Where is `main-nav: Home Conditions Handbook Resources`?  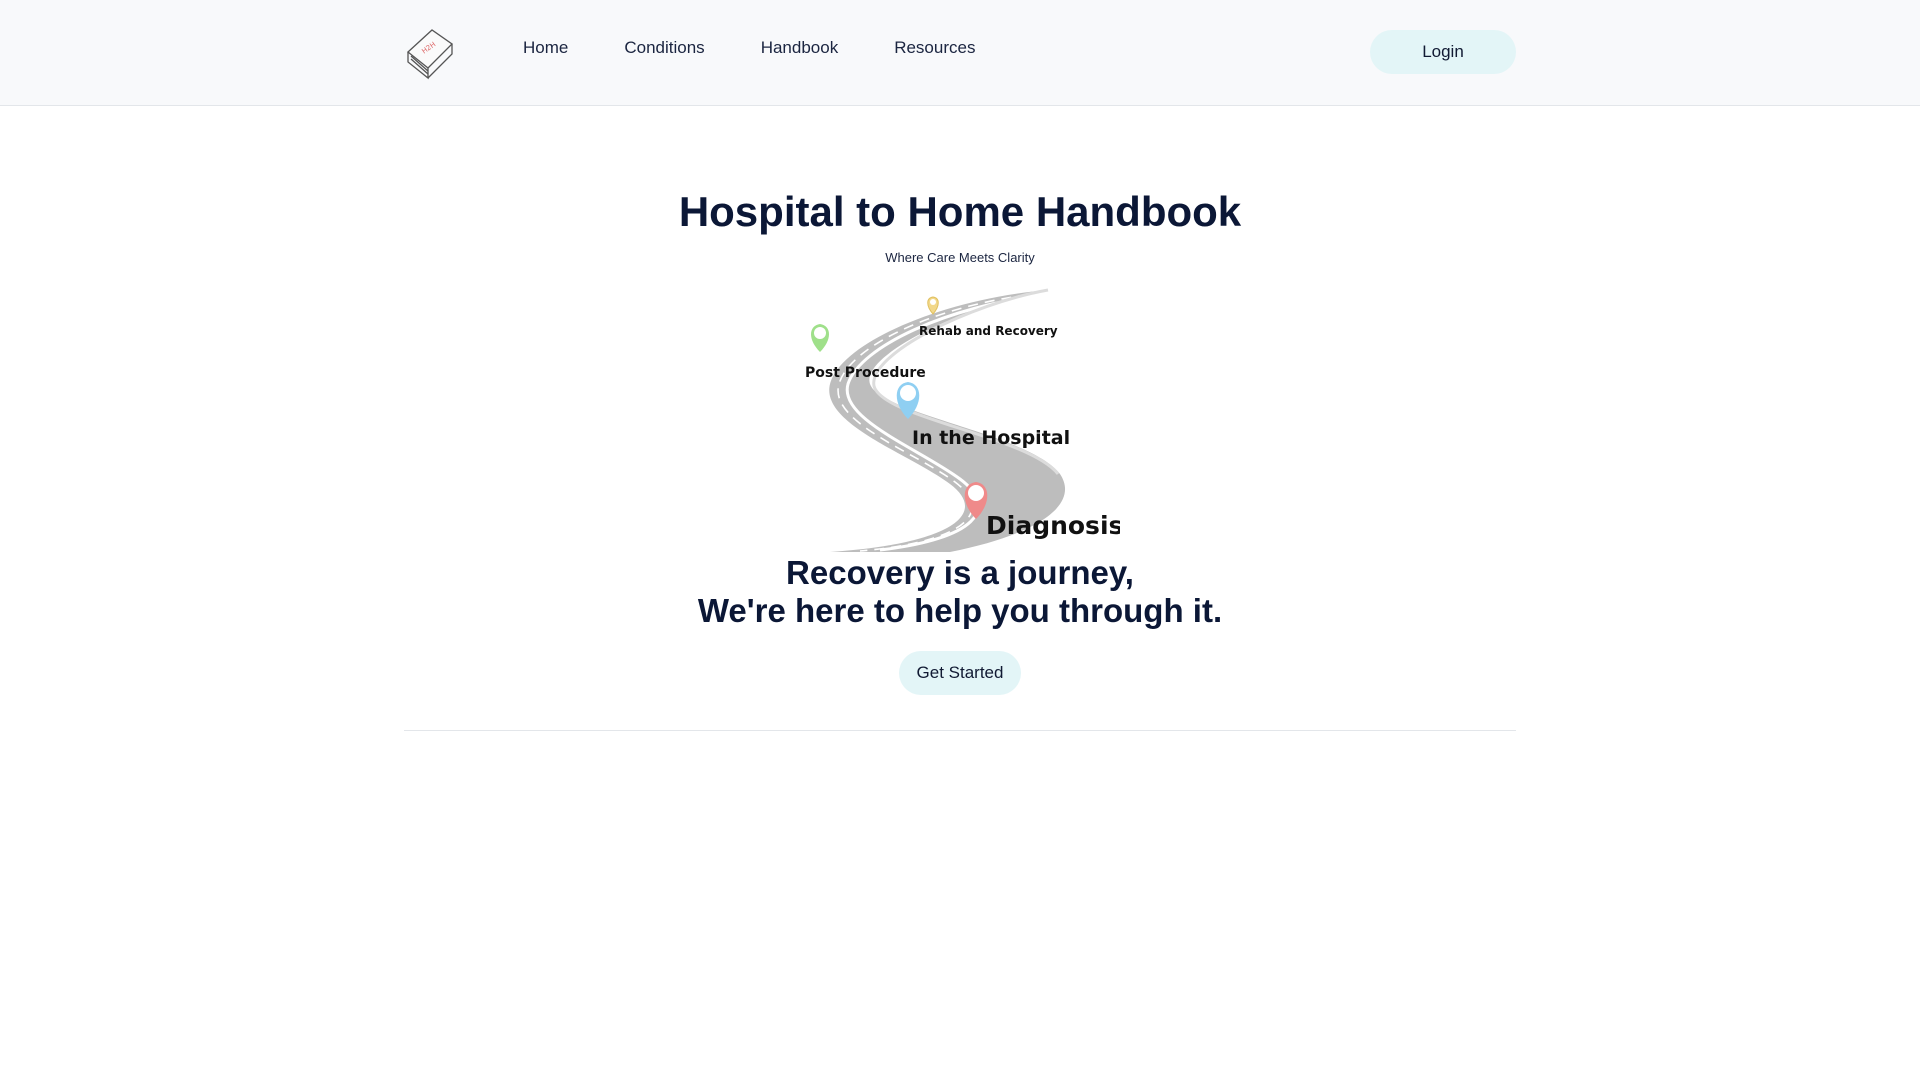 main-nav: Home Conditions Handbook Resources is located at coordinates (777, 48).